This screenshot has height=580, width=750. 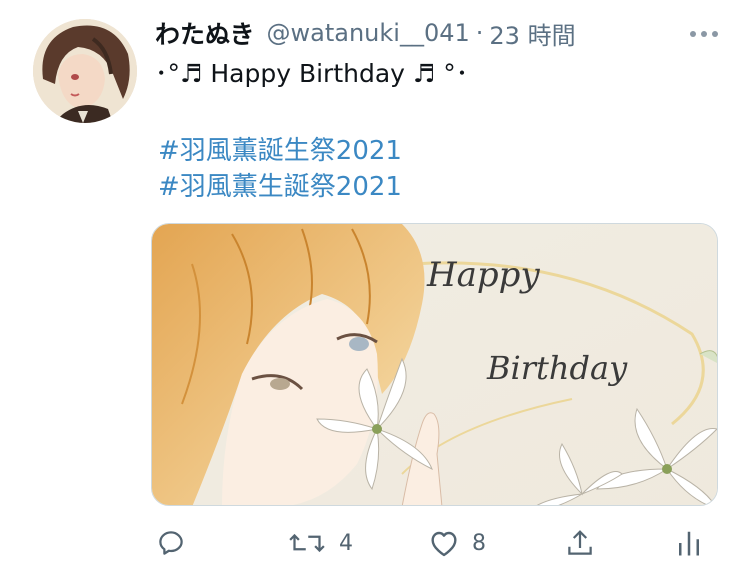 I want to click on script-birthday: Birthday, so click(x=557, y=368).